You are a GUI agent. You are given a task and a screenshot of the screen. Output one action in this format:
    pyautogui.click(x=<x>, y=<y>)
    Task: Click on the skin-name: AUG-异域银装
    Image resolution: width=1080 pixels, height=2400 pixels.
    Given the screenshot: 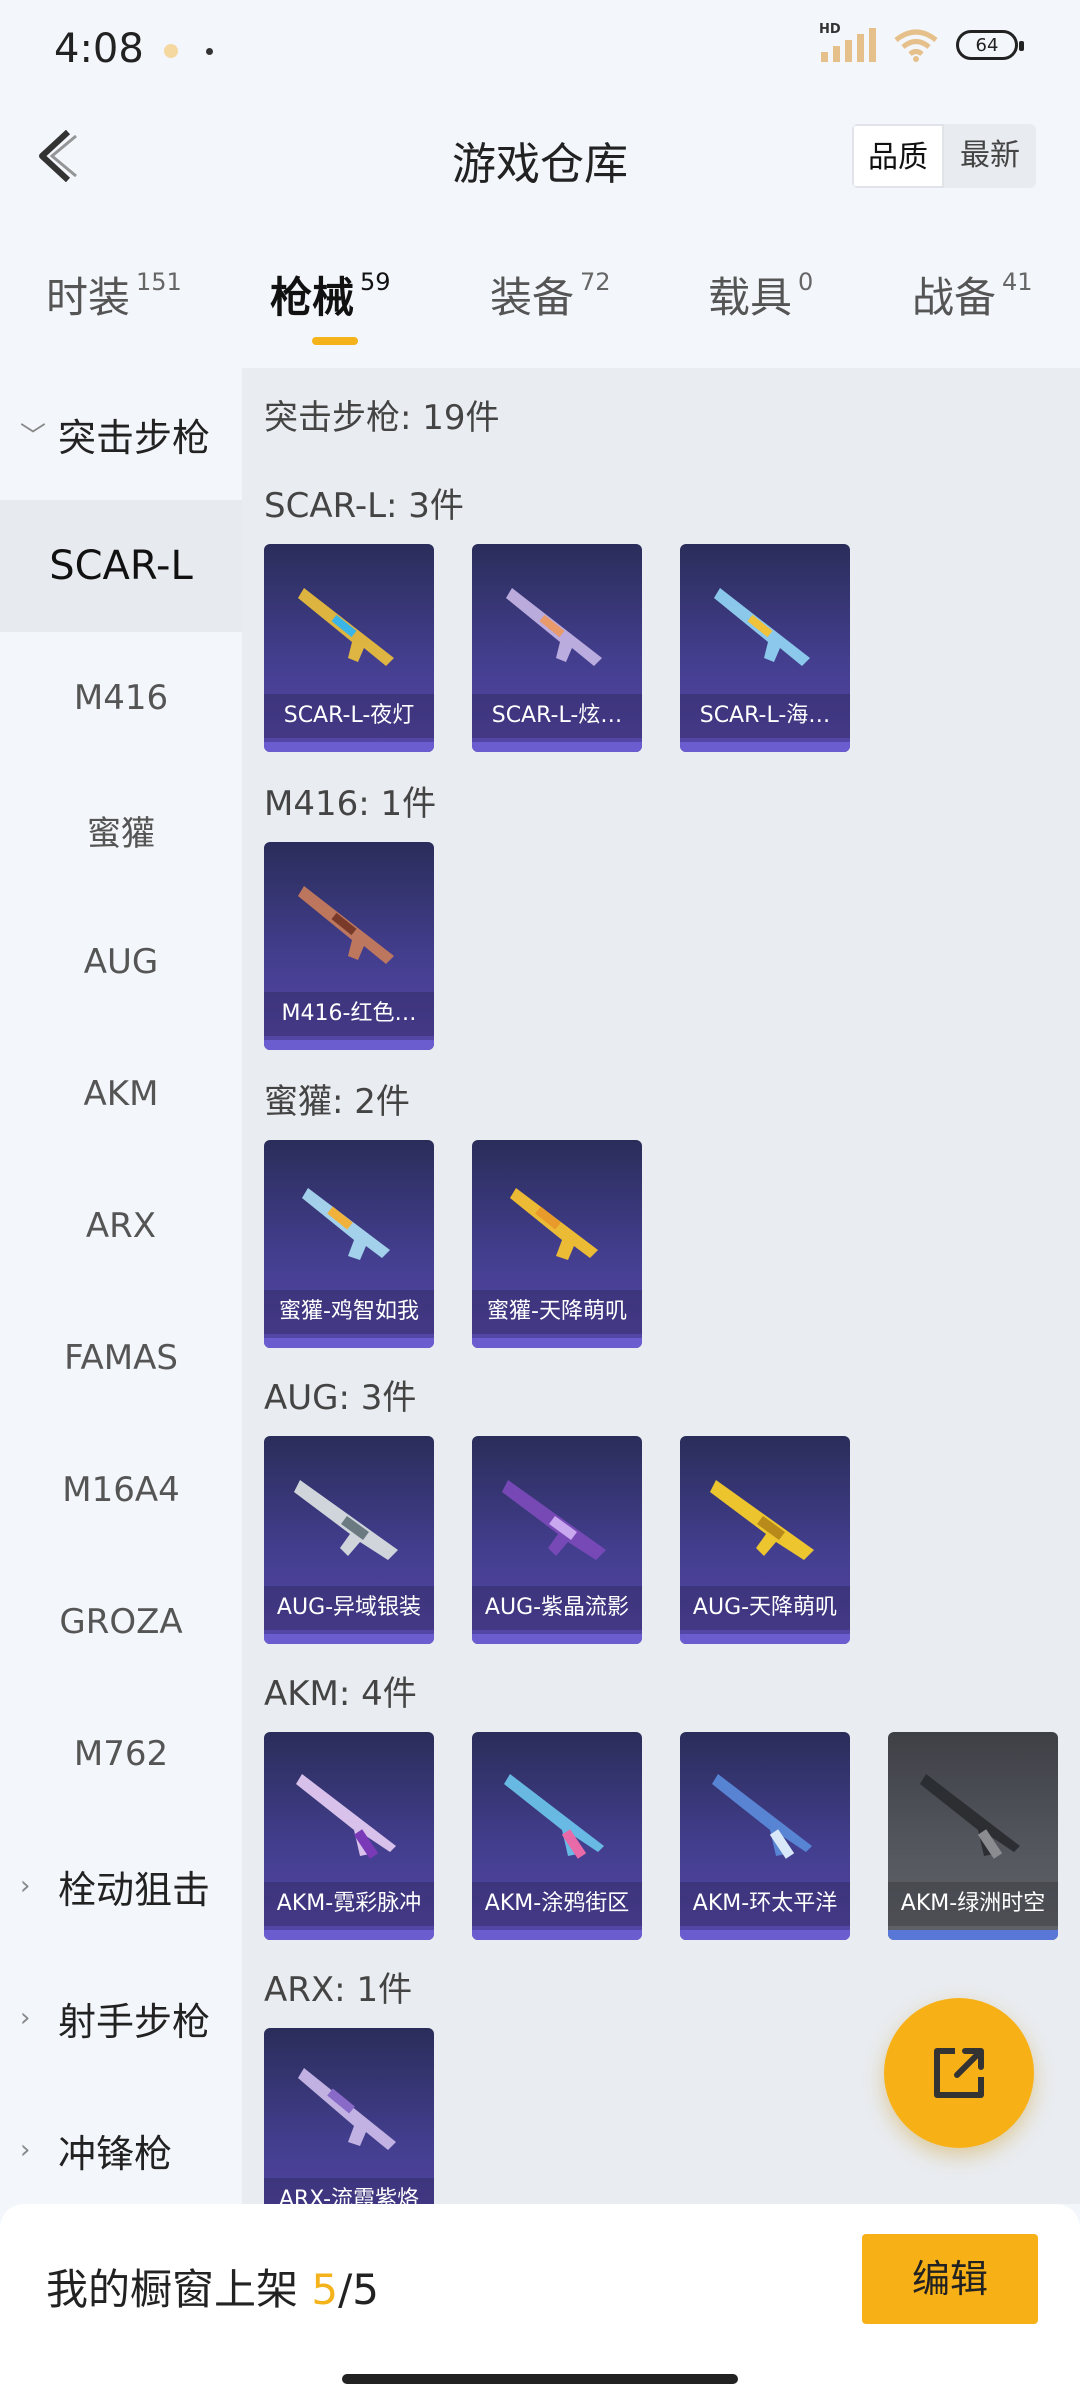 What is the action you would take?
    pyautogui.click(x=349, y=1608)
    